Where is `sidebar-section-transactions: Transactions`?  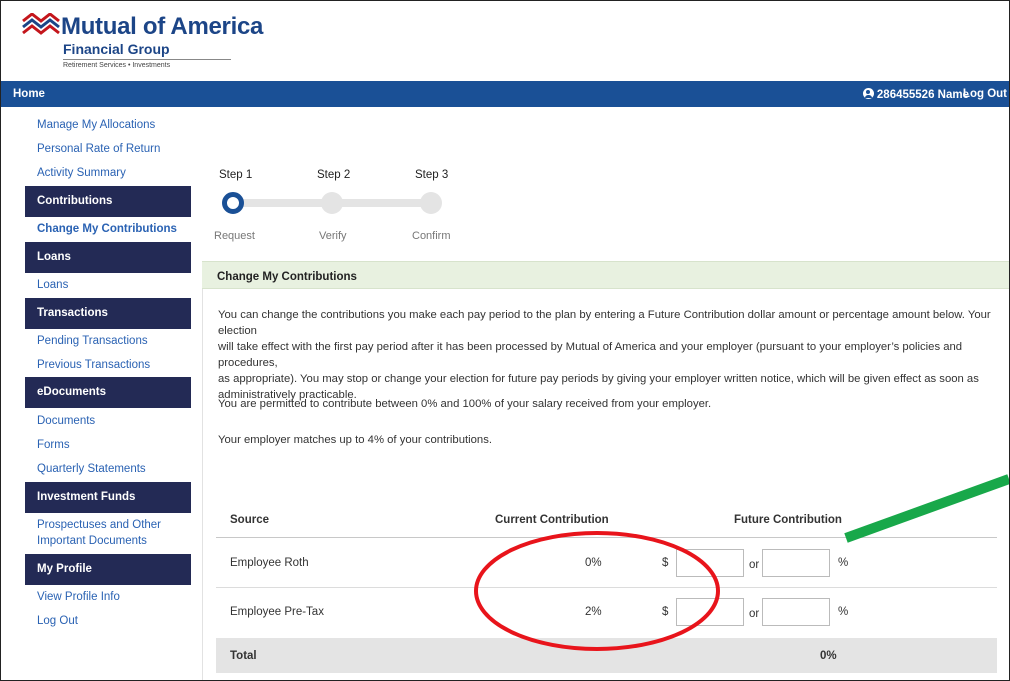 sidebar-section-transactions: Transactions is located at coordinates (108, 313).